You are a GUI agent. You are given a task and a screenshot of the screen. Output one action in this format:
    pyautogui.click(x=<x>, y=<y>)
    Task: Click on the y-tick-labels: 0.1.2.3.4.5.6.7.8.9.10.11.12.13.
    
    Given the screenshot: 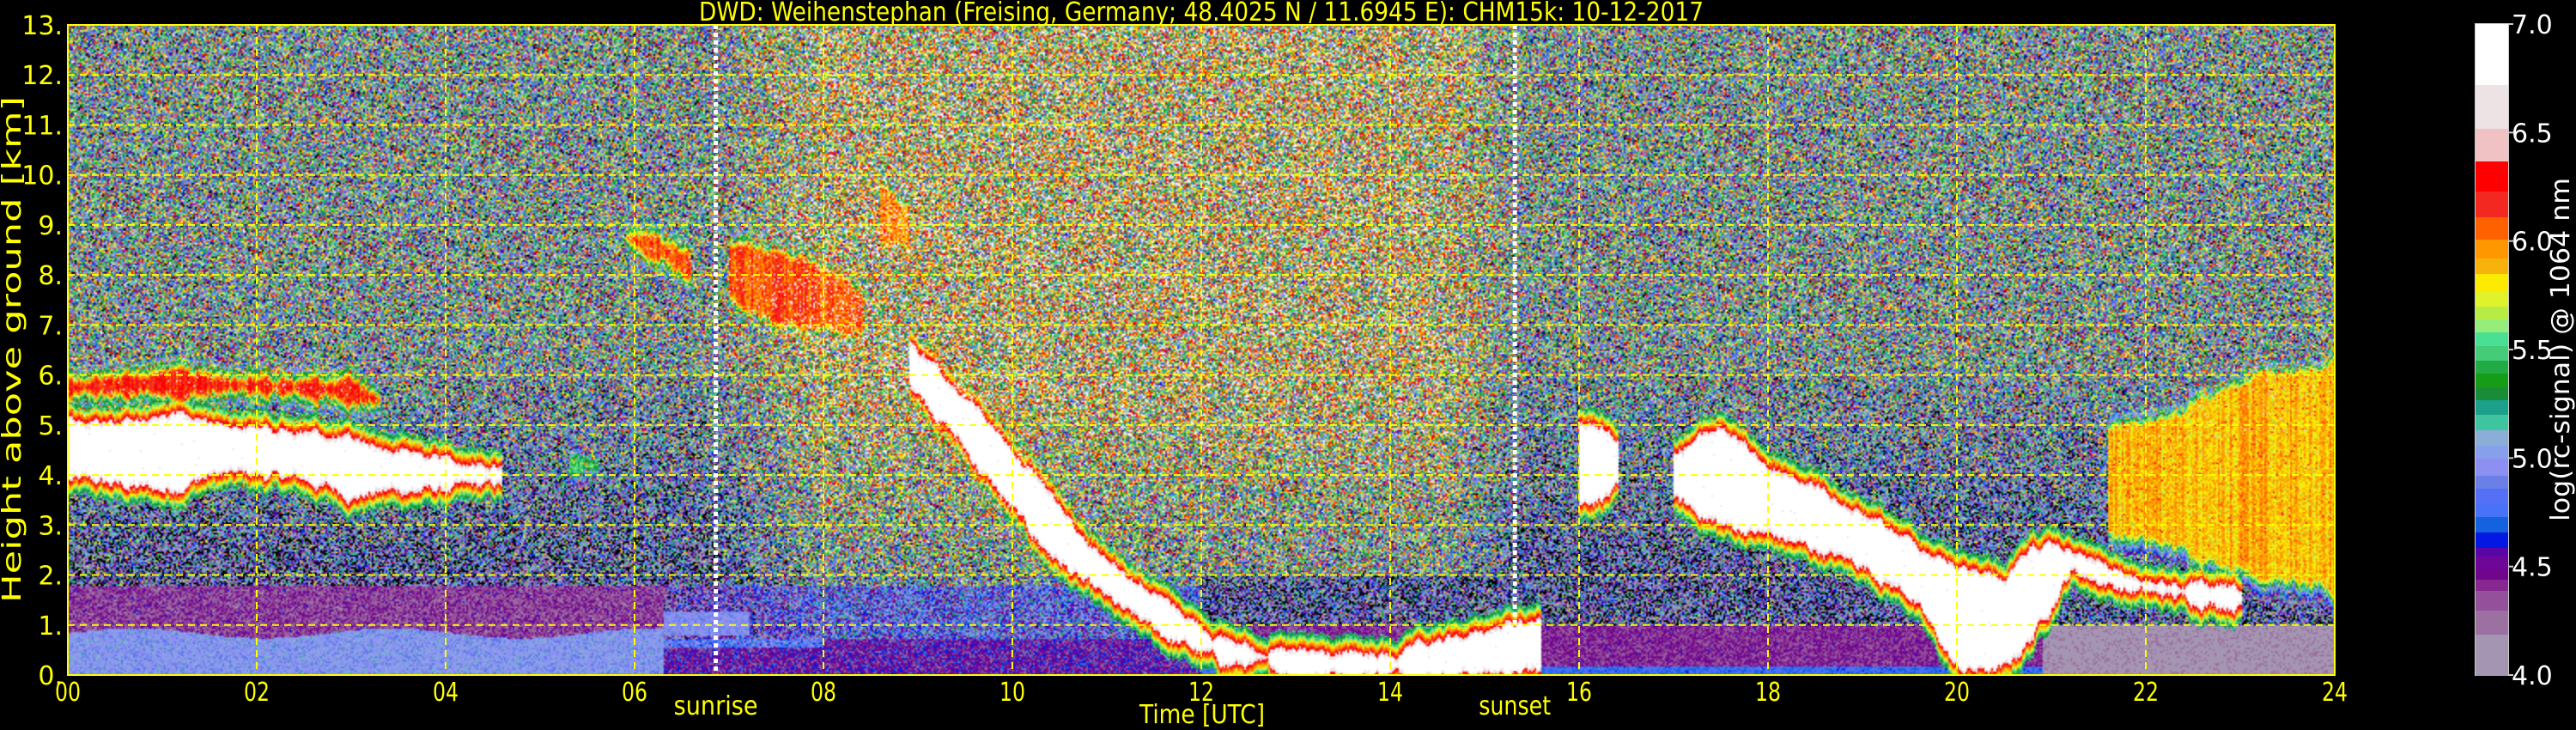 What is the action you would take?
    pyautogui.click(x=42, y=351)
    